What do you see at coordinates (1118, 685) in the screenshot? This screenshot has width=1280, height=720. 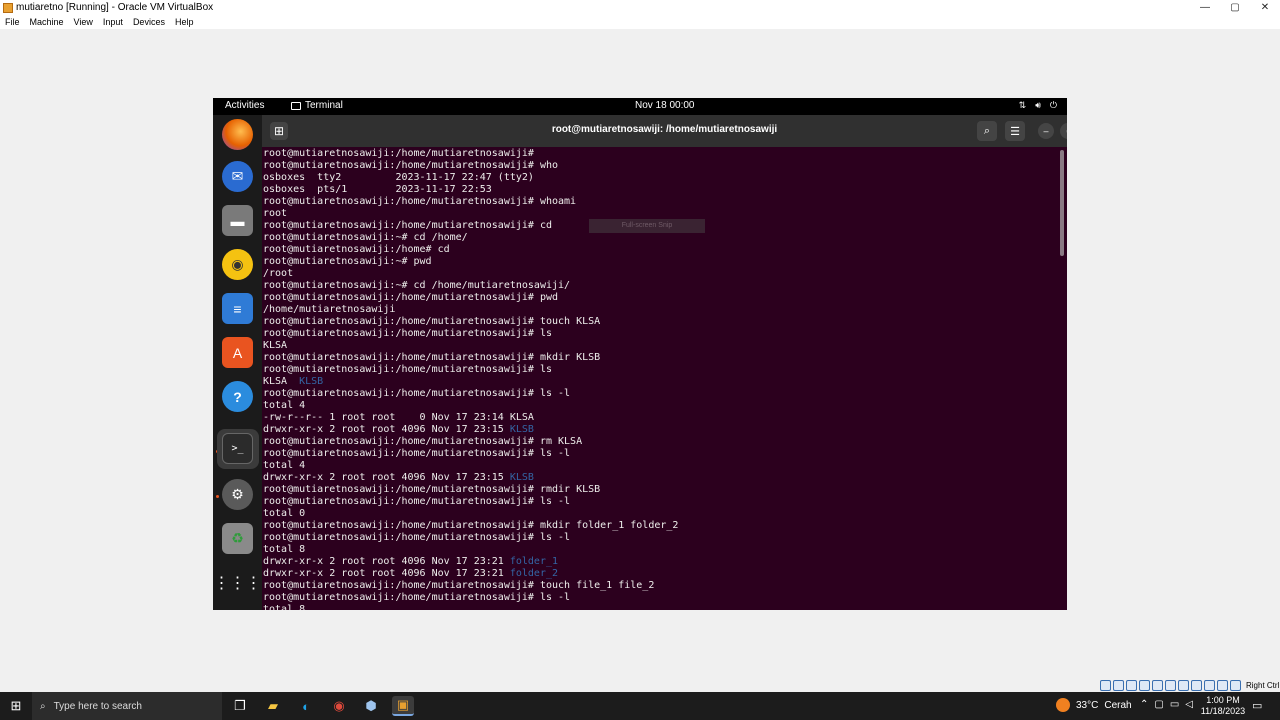 I see `optical-drive-icon` at bounding box center [1118, 685].